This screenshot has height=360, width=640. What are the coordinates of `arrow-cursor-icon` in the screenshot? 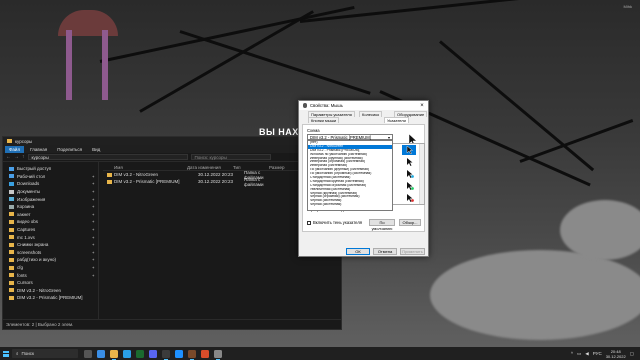 It's located at (410, 150).